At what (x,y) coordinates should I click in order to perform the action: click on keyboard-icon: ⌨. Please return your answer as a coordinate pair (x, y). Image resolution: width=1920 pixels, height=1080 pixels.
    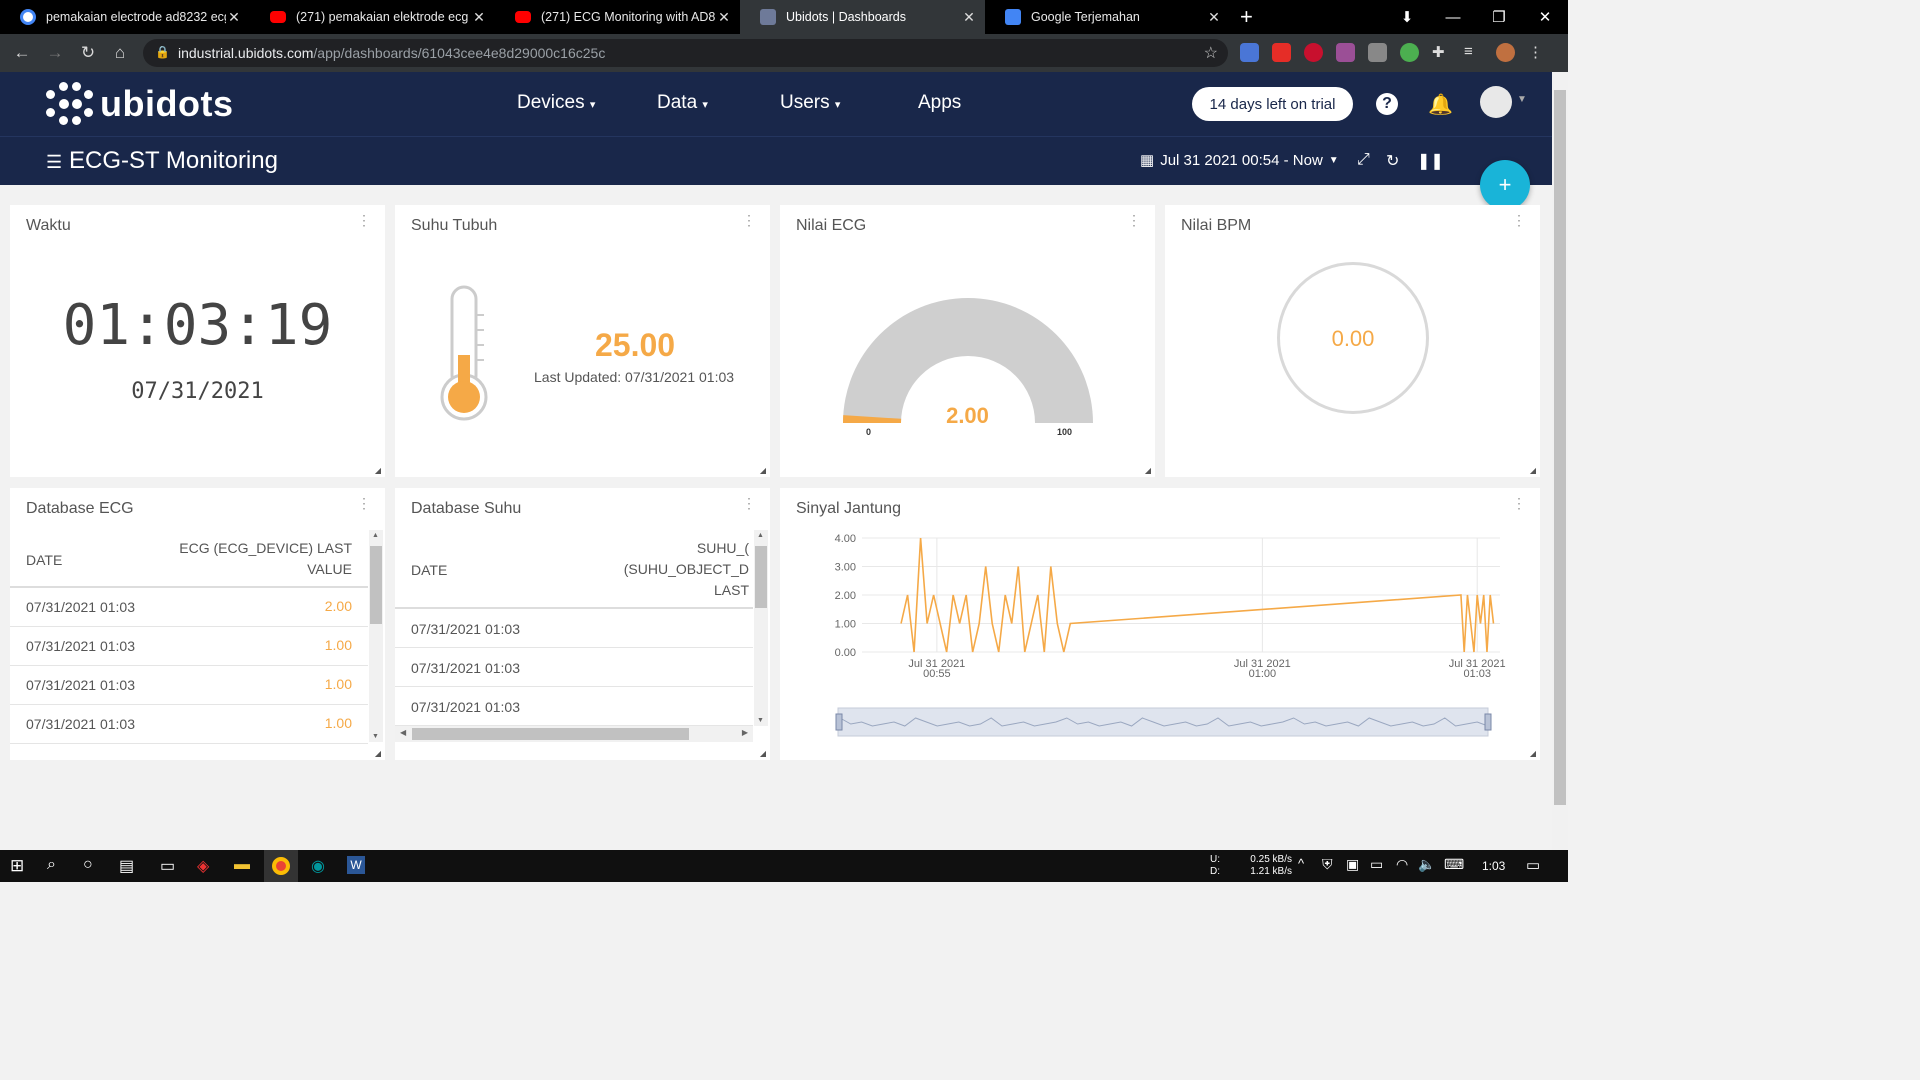
    Looking at the image, I should click on (1454, 864).